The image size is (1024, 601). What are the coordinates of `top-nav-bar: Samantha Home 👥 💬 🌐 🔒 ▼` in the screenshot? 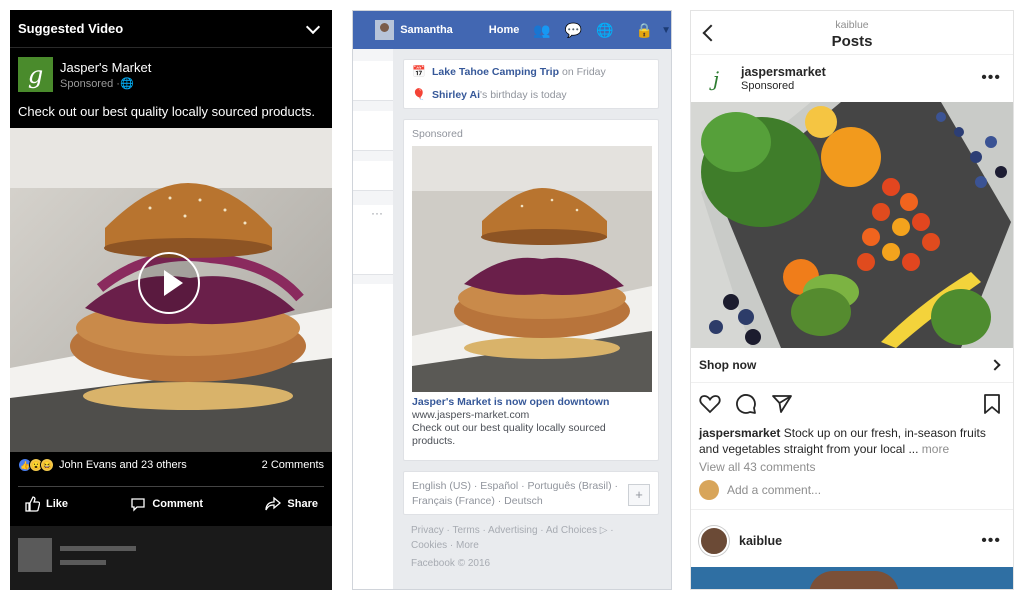 It's located at (512, 30).